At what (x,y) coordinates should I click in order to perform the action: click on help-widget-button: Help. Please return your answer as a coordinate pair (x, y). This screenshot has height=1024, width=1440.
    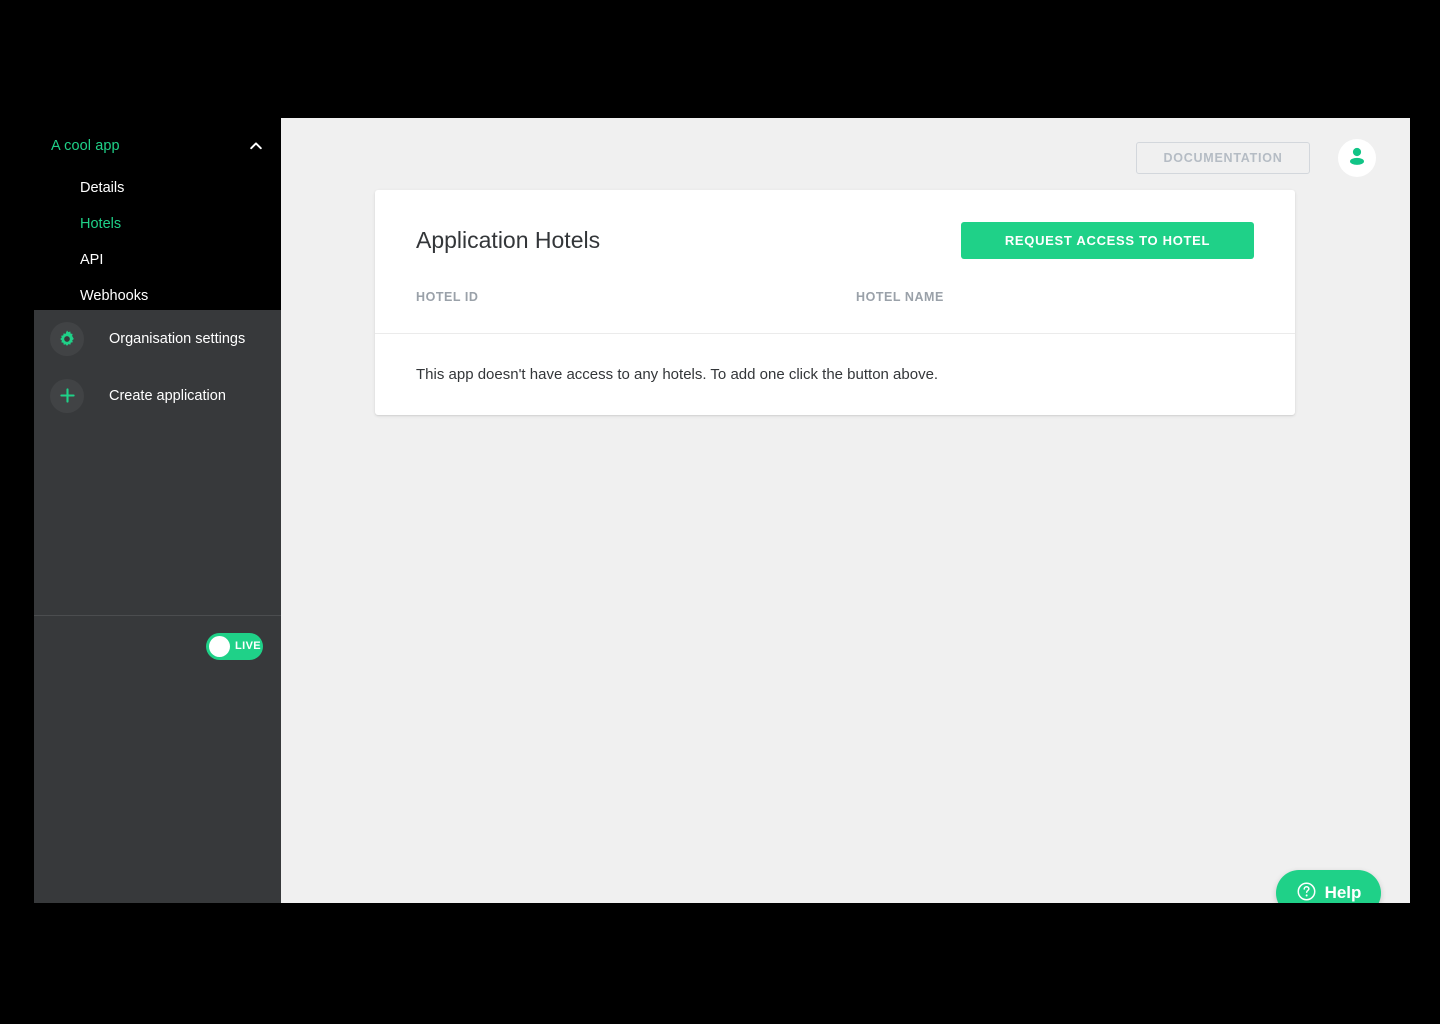
    Looking at the image, I should click on (1328, 886).